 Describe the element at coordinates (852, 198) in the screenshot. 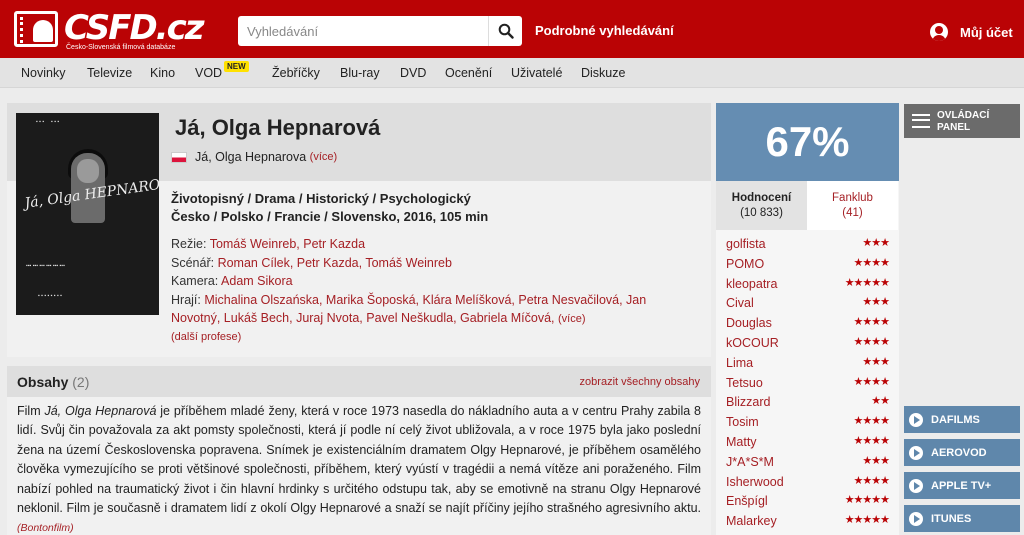

I see `tab-fanclub-label: Fanklub` at that location.